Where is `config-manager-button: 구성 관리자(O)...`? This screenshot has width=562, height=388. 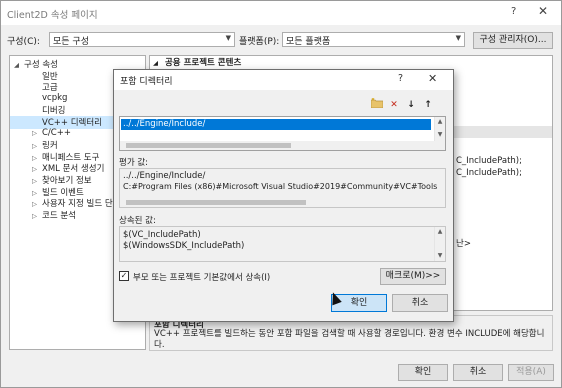
config-manager-button: 구성 관리자(O)... is located at coordinates (513, 40).